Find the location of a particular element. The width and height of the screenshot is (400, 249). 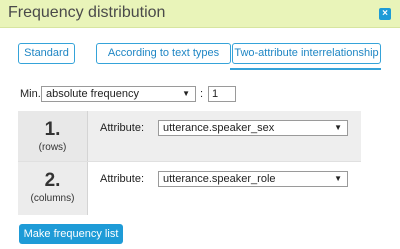

min-label: Min. is located at coordinates (30, 94).